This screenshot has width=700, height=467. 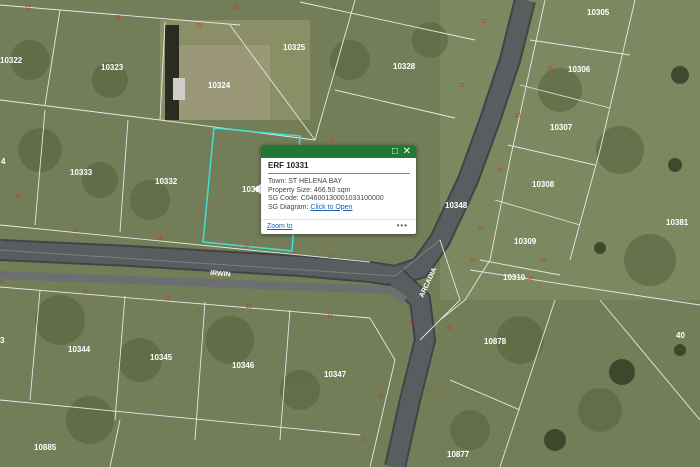 What do you see at coordinates (342, 199) in the screenshot?
I see `sgcode-value: C04600130001033100000` at bounding box center [342, 199].